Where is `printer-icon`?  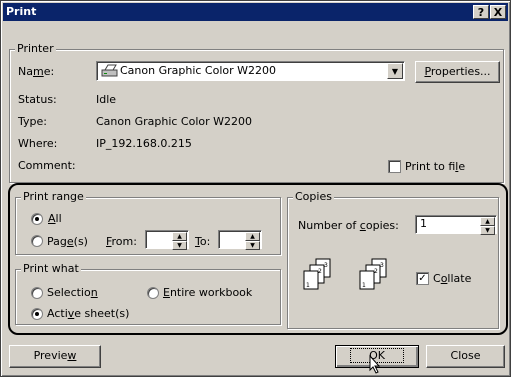 printer-icon is located at coordinates (110, 72).